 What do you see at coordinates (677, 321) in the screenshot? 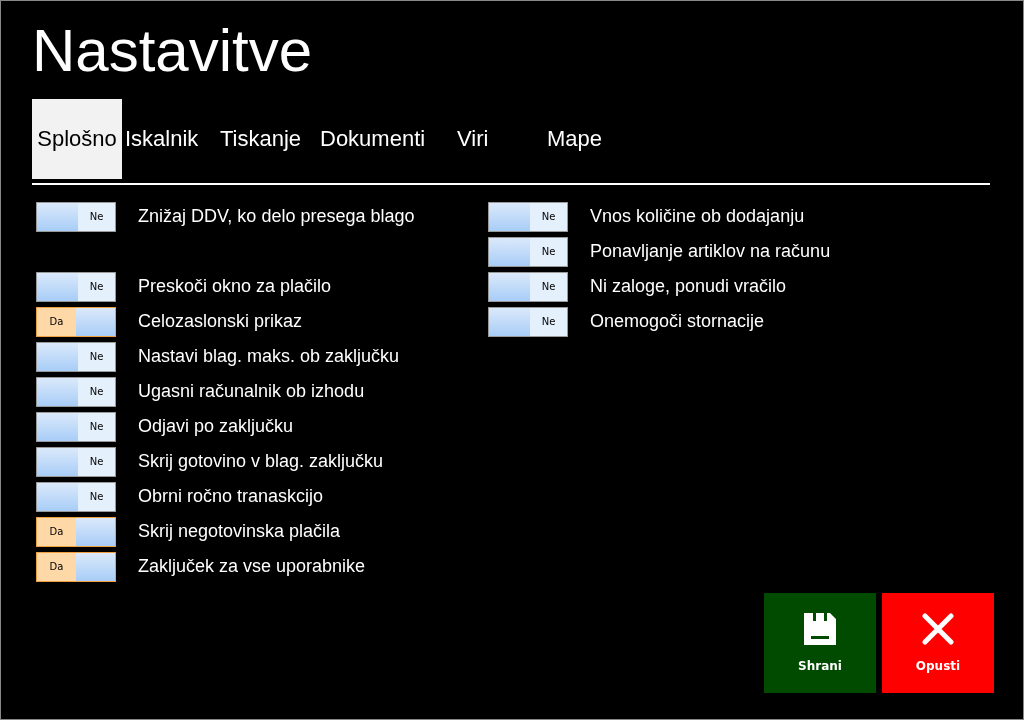
I see `setting-label: Onemogoči stornacije` at bounding box center [677, 321].